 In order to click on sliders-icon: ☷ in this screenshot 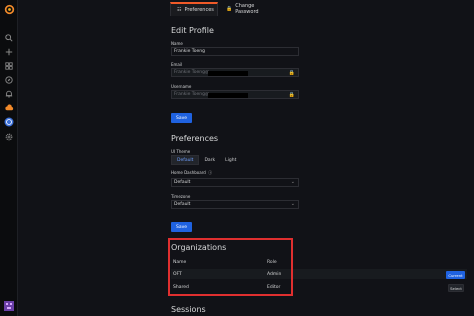, I will do `click(179, 10)`.